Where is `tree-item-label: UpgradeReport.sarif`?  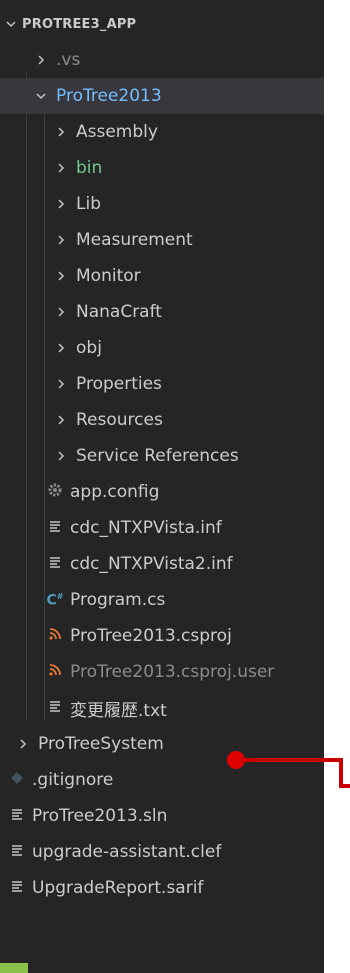
tree-item-label: UpgradeReport.sarif is located at coordinates (118, 888).